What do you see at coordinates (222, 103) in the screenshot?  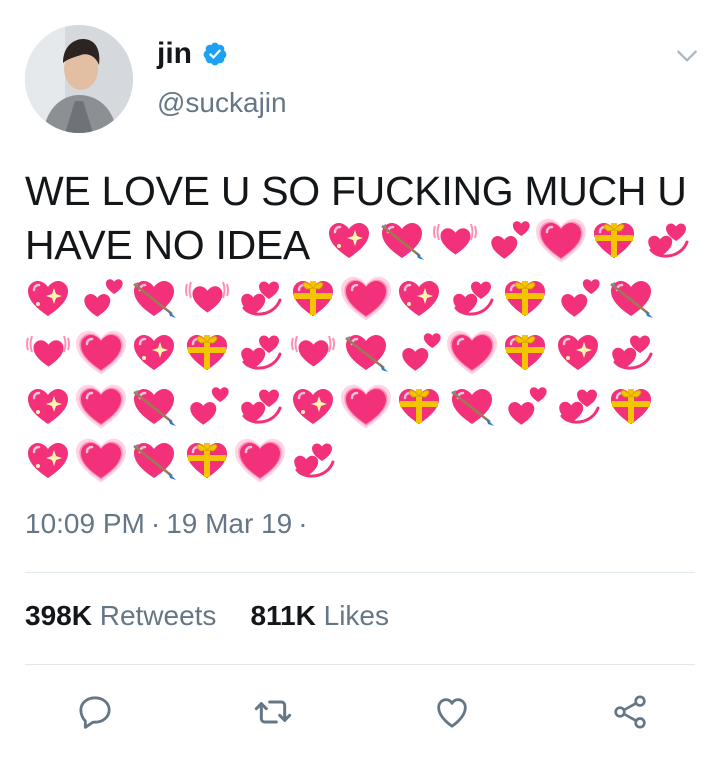 I see `user-handle: @suckajin` at bounding box center [222, 103].